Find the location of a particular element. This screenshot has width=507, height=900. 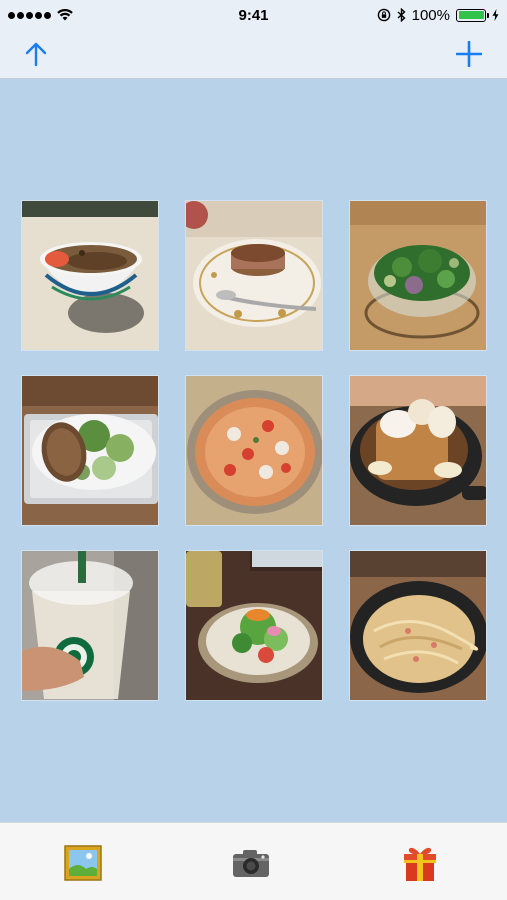

photo-pudding-plate is located at coordinates (254, 275).